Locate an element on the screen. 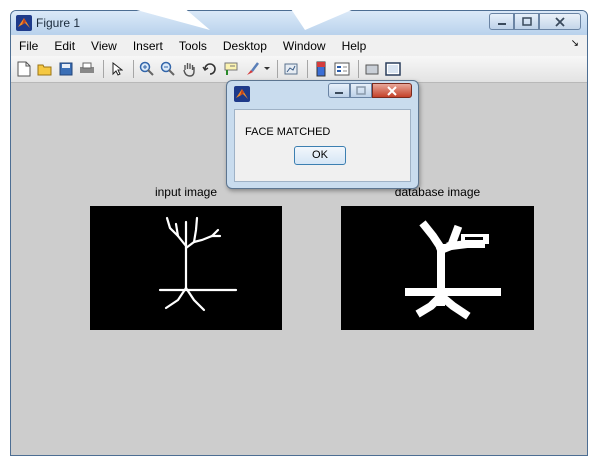 Image resolution: width=590 pixels, height=459 pixels. dialog-message: FACE MATCHED is located at coordinates (288, 132).